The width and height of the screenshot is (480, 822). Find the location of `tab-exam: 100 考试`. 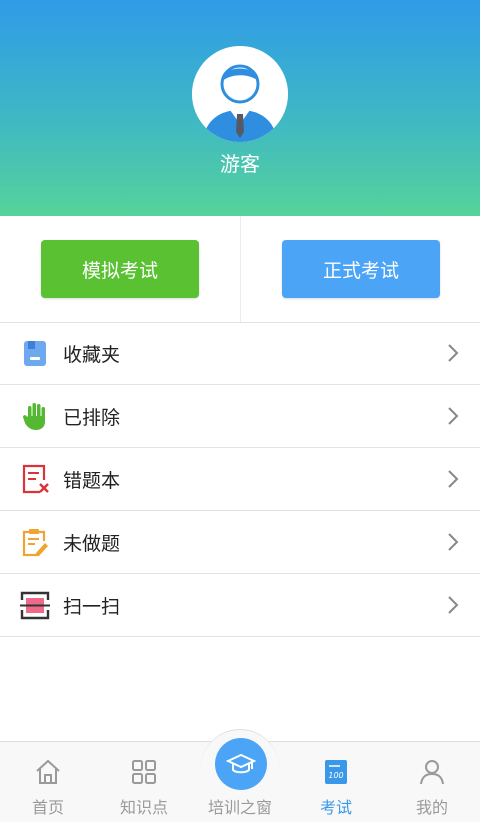

tab-exam: 100 考试 is located at coordinates (336, 782).